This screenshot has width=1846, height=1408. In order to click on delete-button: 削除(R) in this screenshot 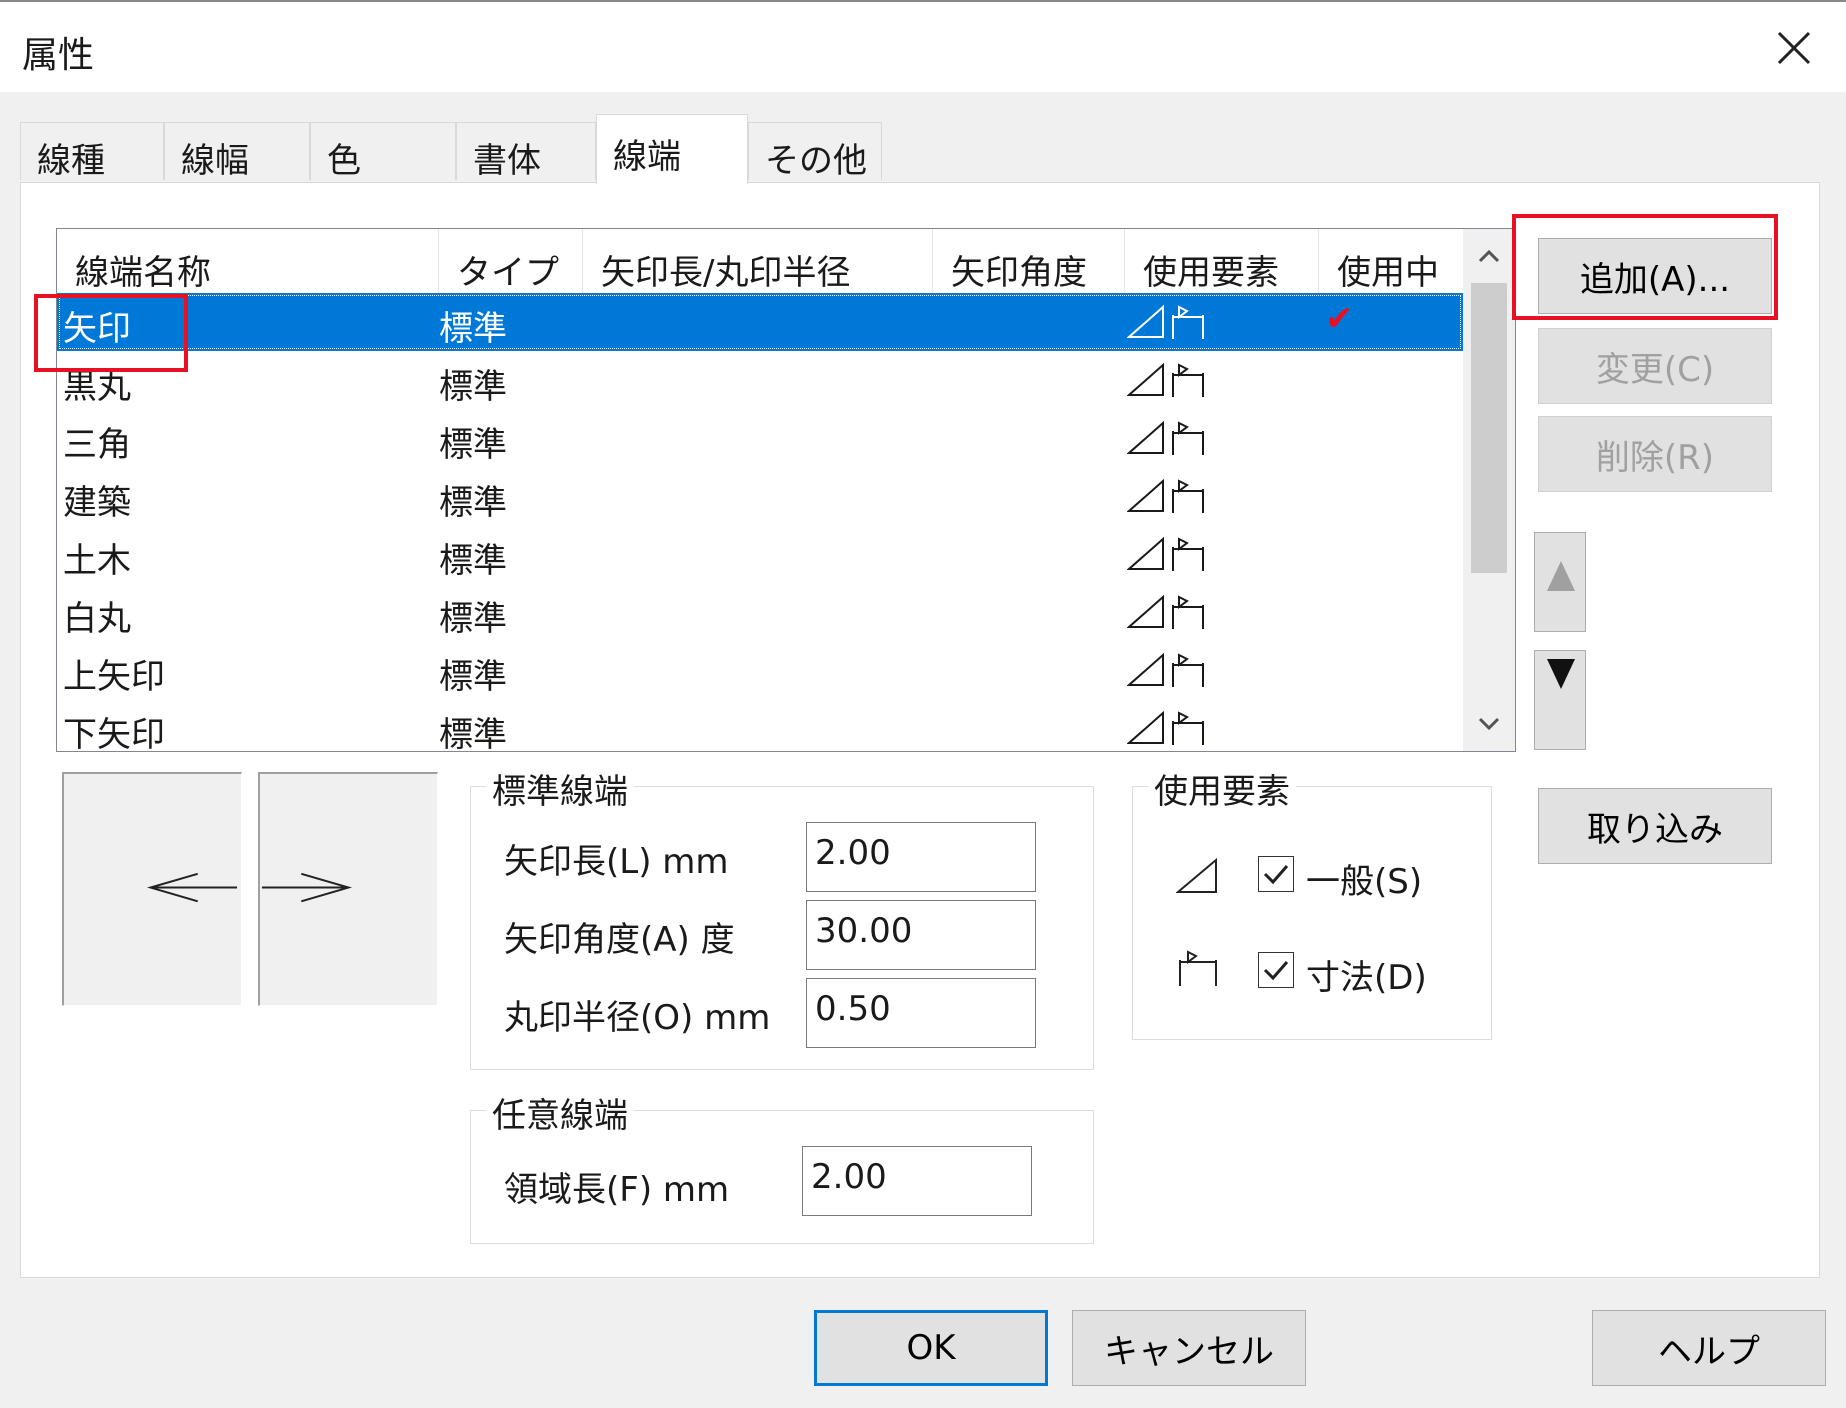, I will do `click(1655, 454)`.